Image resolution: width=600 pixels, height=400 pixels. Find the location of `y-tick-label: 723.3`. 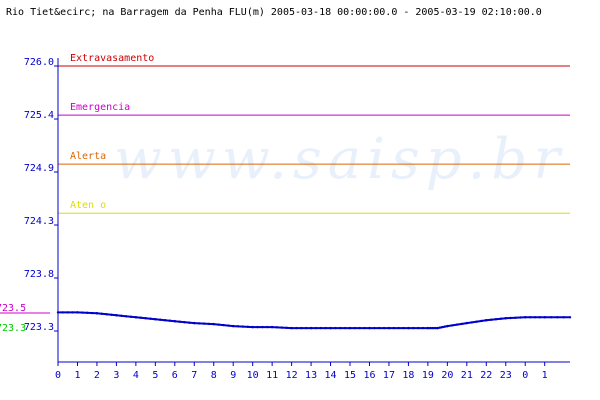

y-tick-label: 723.3 is located at coordinates (39, 327).